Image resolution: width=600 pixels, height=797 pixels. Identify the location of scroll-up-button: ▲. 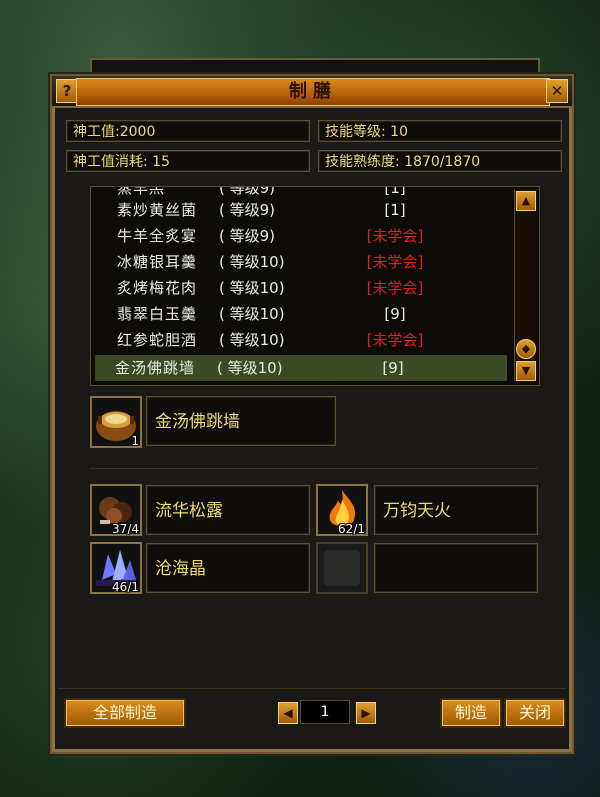
(526, 201).